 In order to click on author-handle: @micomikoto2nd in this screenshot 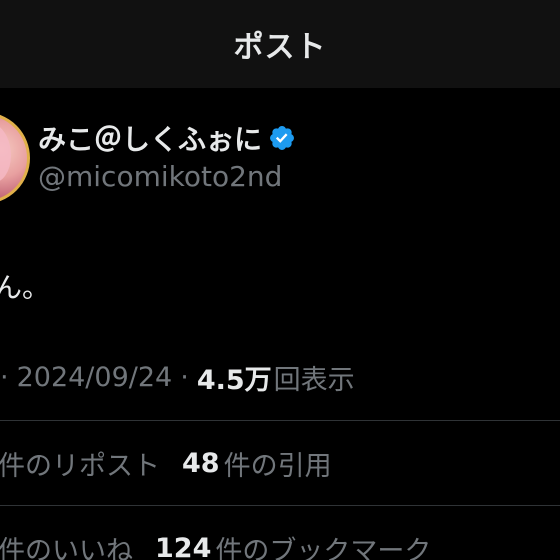, I will do `click(160, 176)`.